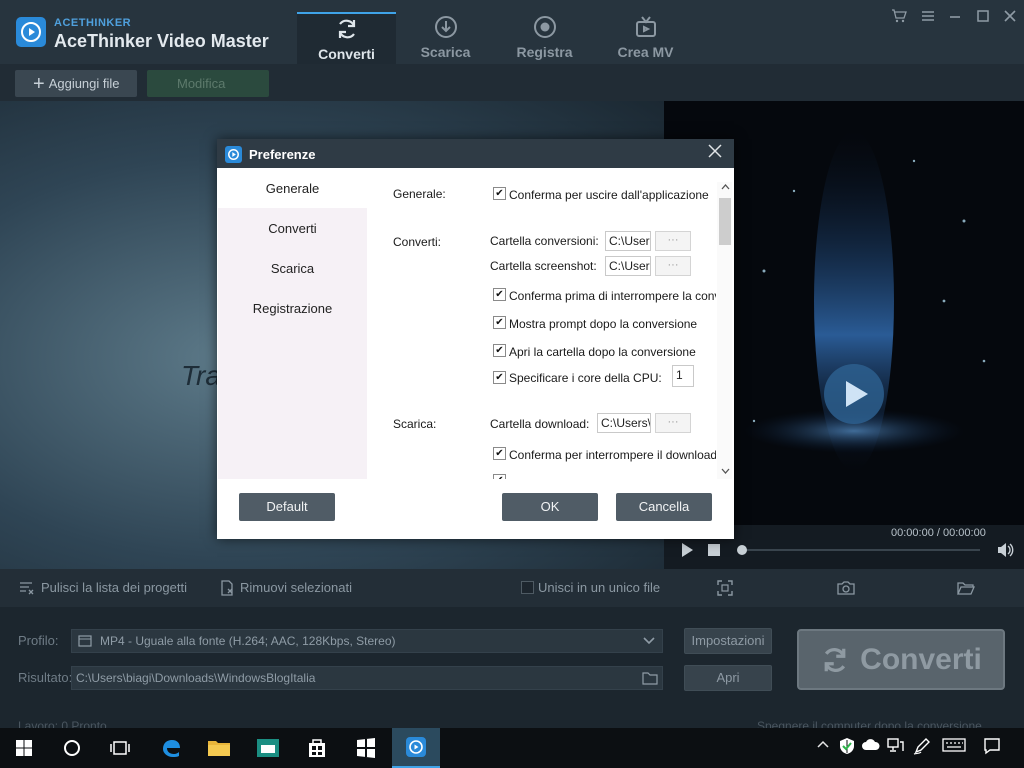  I want to click on download-icon, so click(446, 27).